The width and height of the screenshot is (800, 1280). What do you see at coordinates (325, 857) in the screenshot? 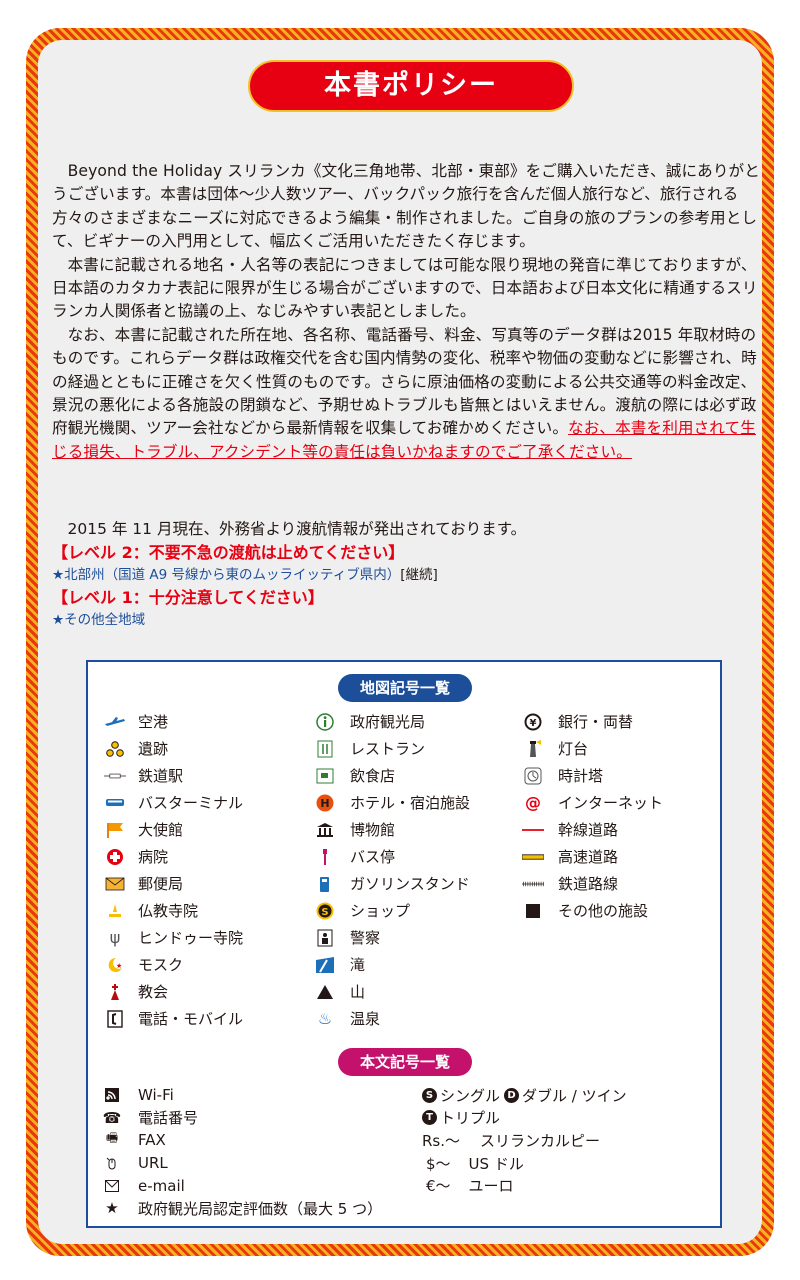
I see `bus-stop-icon` at bounding box center [325, 857].